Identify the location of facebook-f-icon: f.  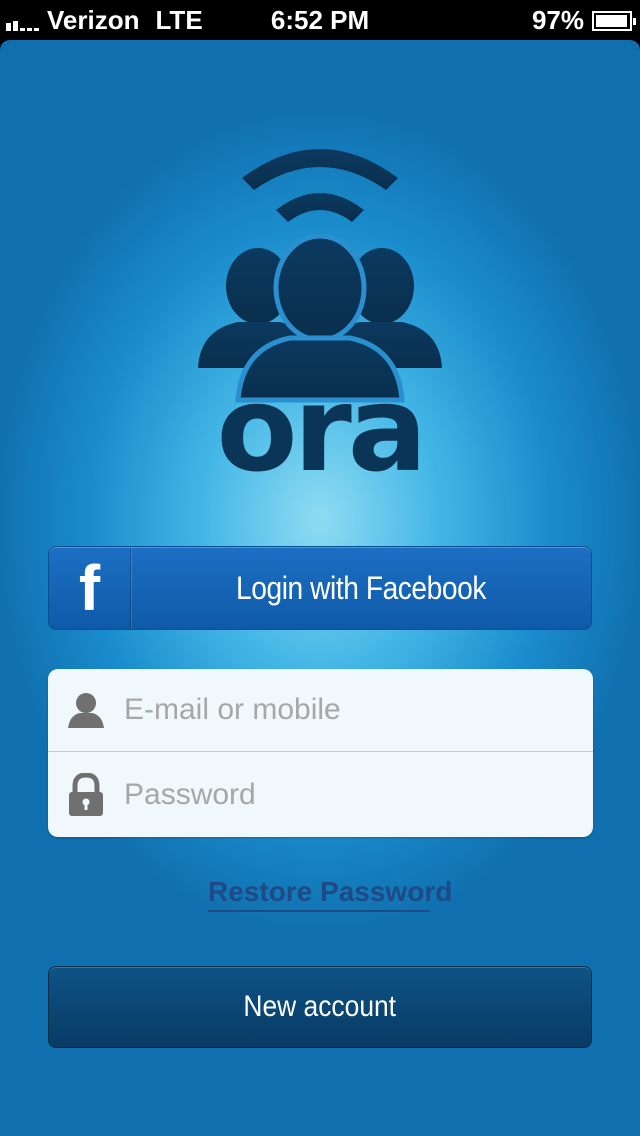
(90, 588).